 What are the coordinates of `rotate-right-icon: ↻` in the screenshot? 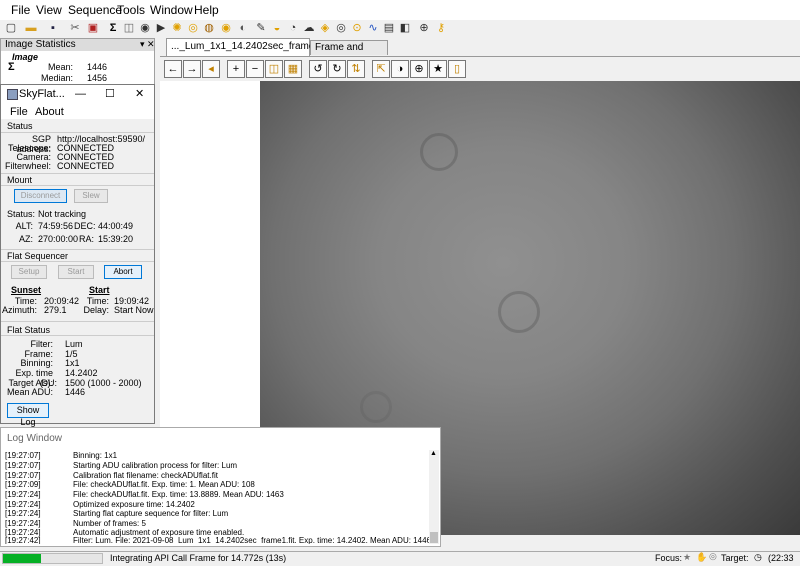 It's located at (337, 69).